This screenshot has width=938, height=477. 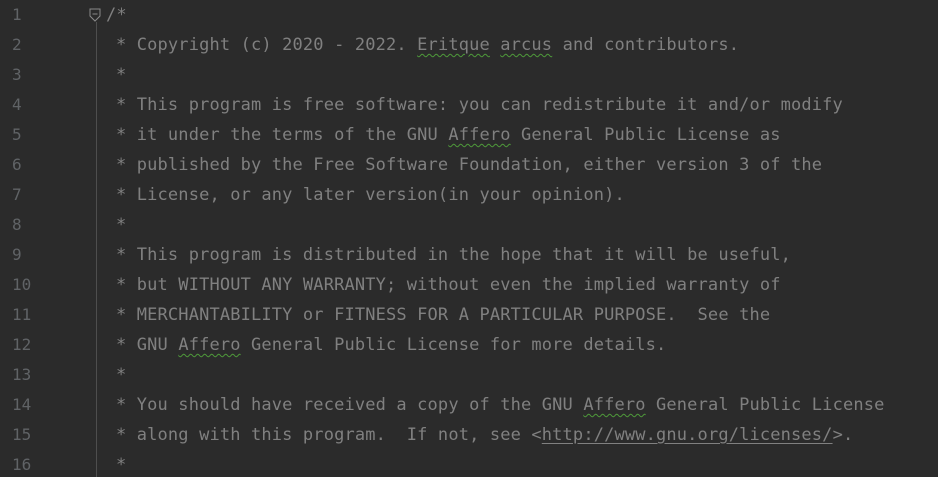 What do you see at coordinates (526, 45) in the screenshot?
I see `typo-word: arcus` at bounding box center [526, 45].